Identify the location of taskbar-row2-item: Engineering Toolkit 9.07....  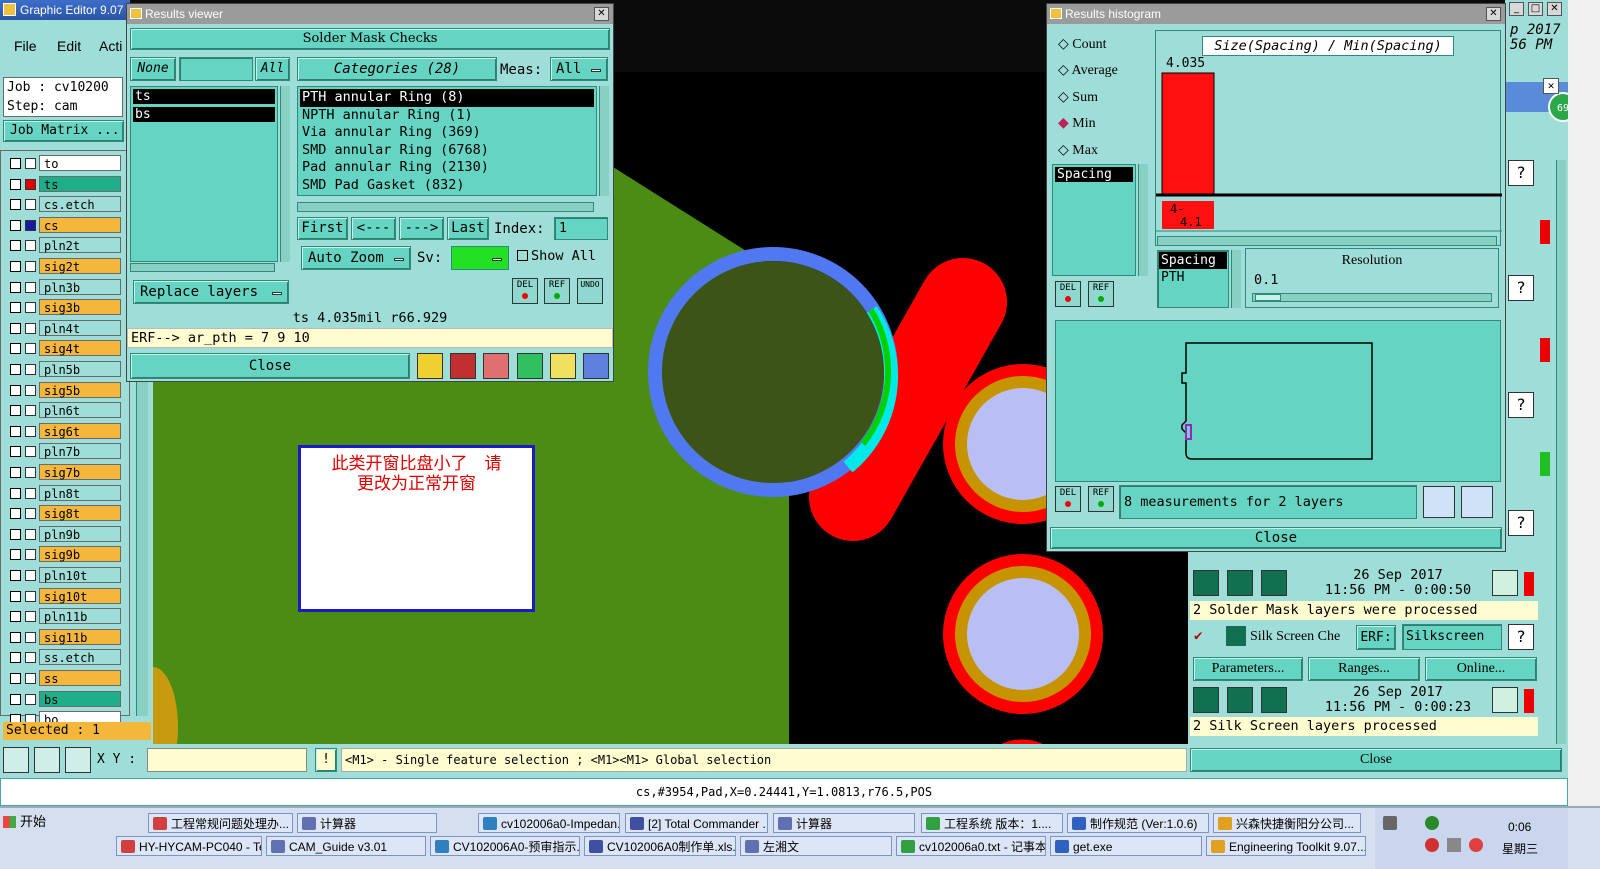
(1286, 846).